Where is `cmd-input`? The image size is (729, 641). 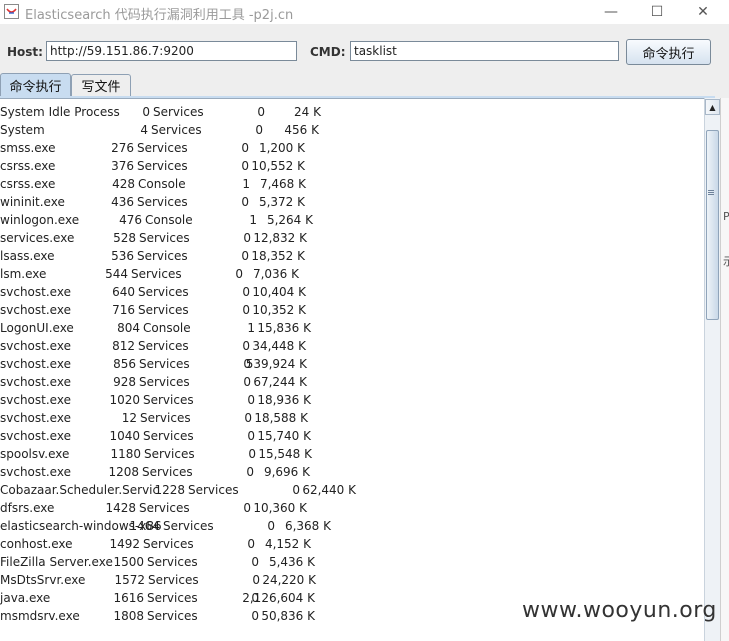 cmd-input is located at coordinates (484, 51).